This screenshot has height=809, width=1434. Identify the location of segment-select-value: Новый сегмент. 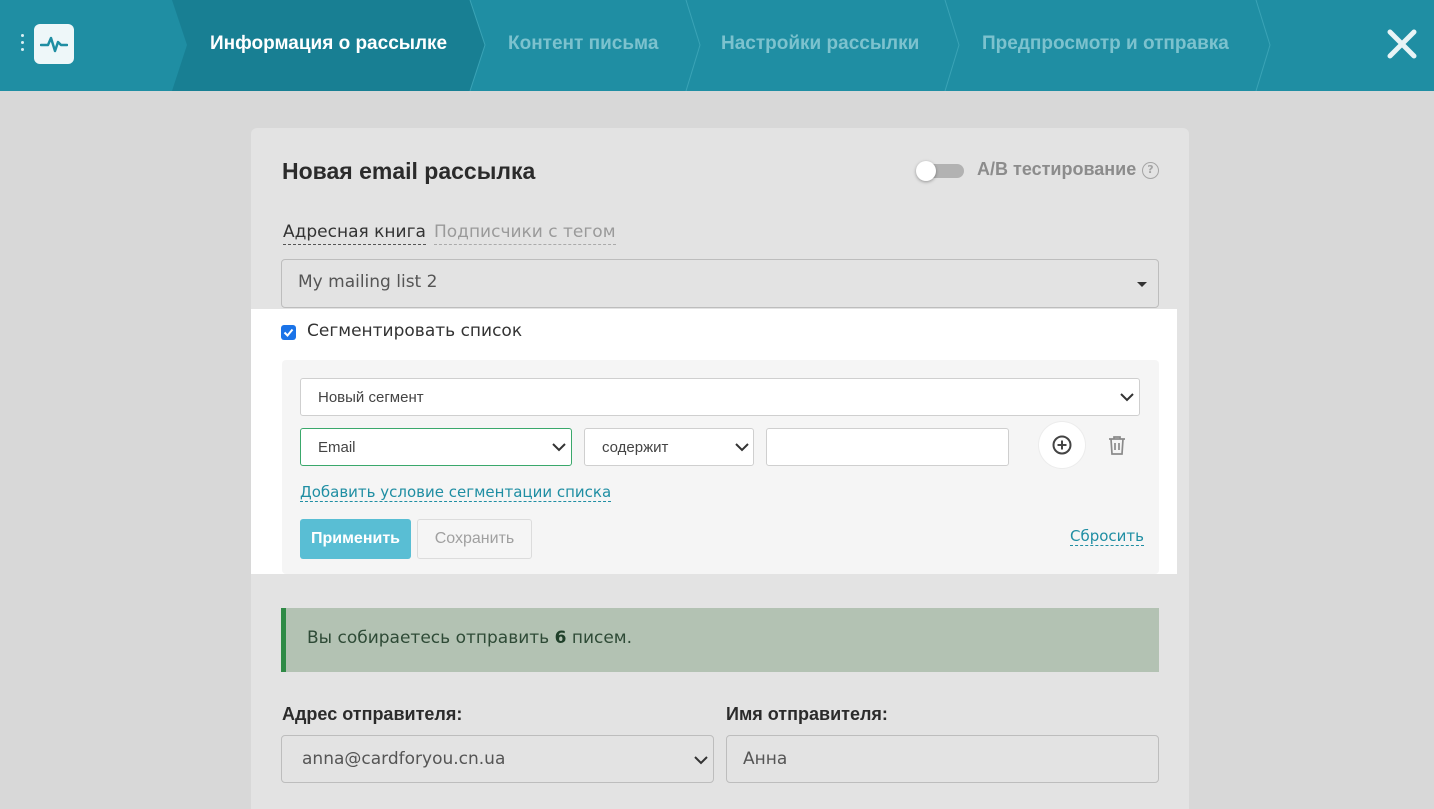
(371, 397).